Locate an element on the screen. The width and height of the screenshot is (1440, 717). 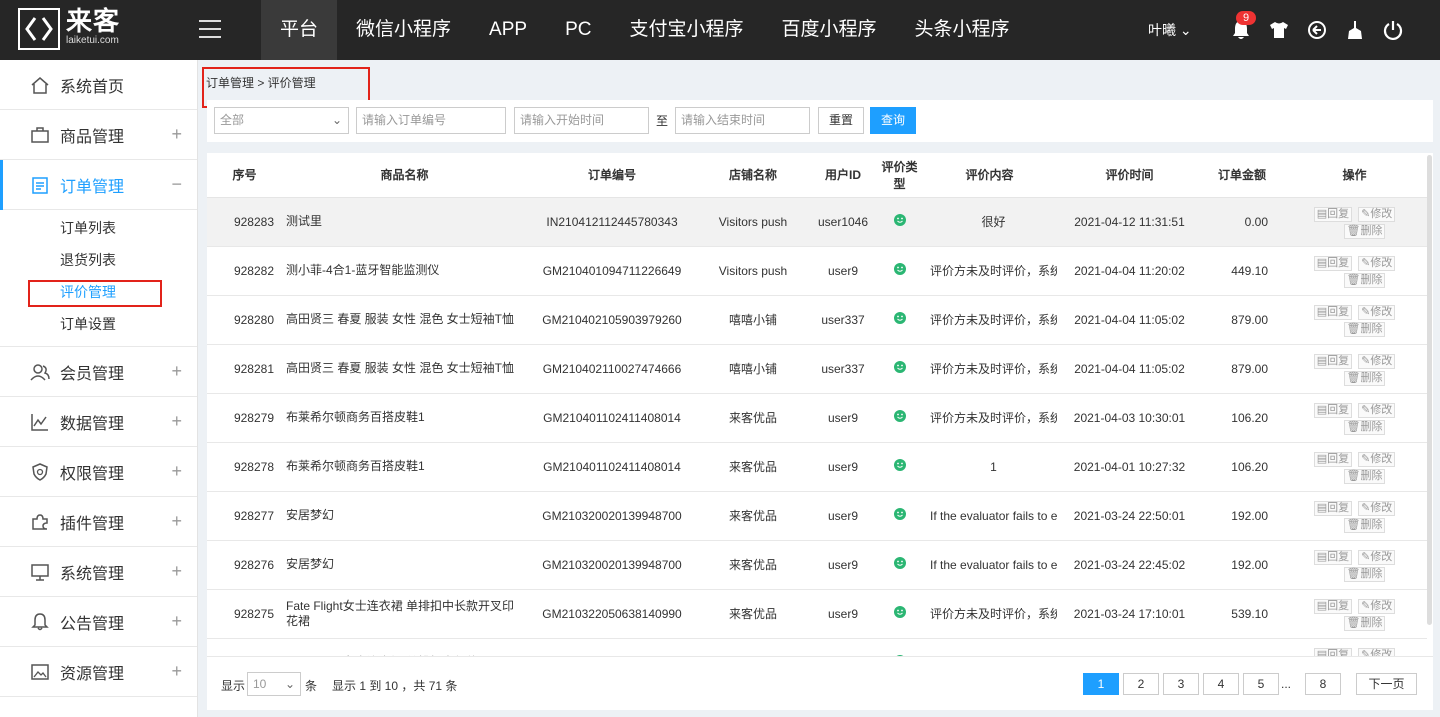
menu-toggle-icon is located at coordinates (210, 29).